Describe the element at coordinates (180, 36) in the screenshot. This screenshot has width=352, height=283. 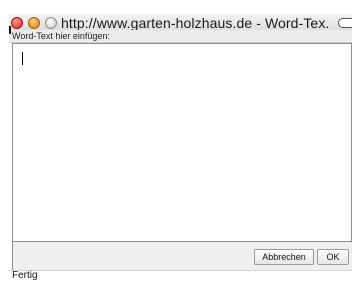
I see `label-bar: Word-Text hier einfügen:` at that location.